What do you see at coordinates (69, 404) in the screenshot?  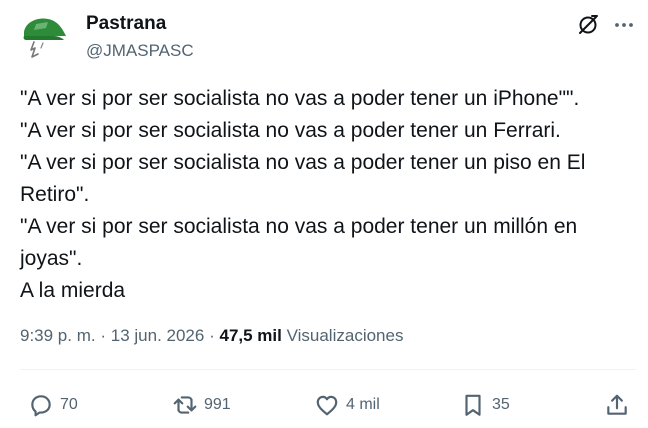 I see `reply-count: 70` at bounding box center [69, 404].